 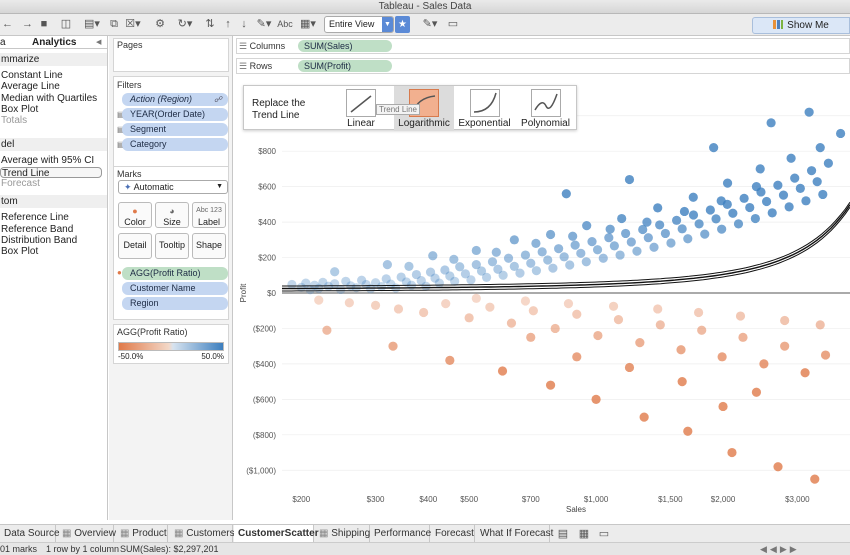 What do you see at coordinates (545, 108) in the screenshot?
I see `trend-option-polynomial: Polynomial` at bounding box center [545, 108].